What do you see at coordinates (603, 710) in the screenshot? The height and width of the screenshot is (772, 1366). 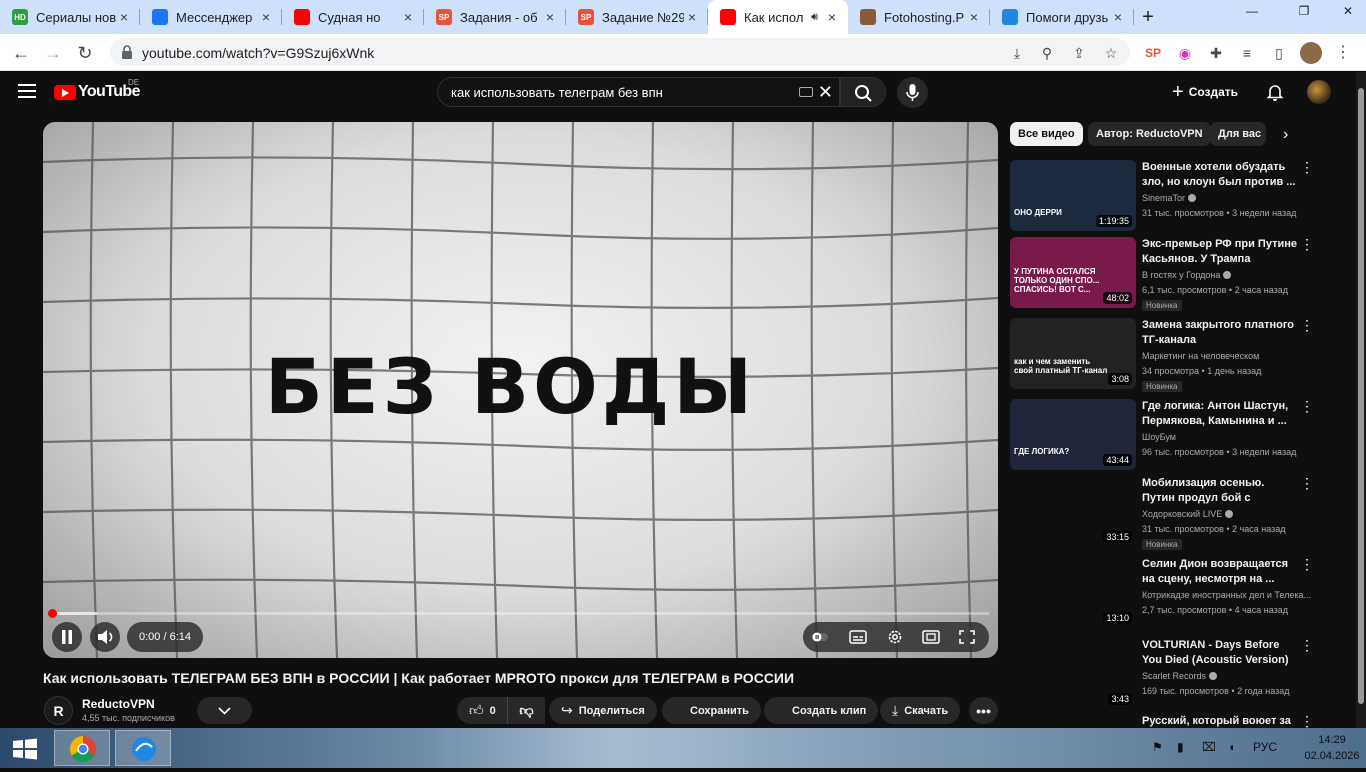 I see `share-button: ↪ Поделиться` at bounding box center [603, 710].